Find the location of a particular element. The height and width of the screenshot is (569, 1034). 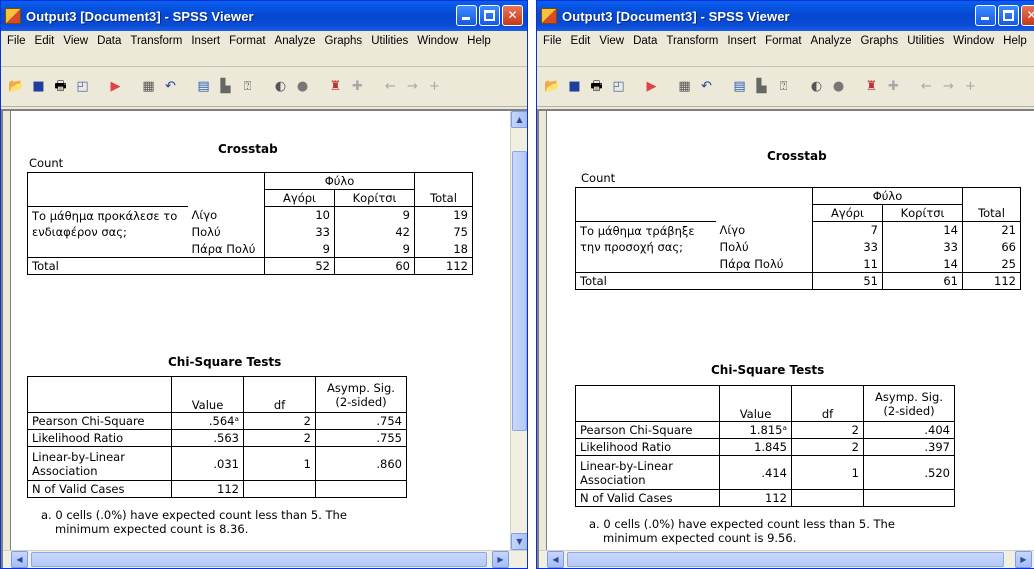

col-header: Total is located at coordinates (443, 198).